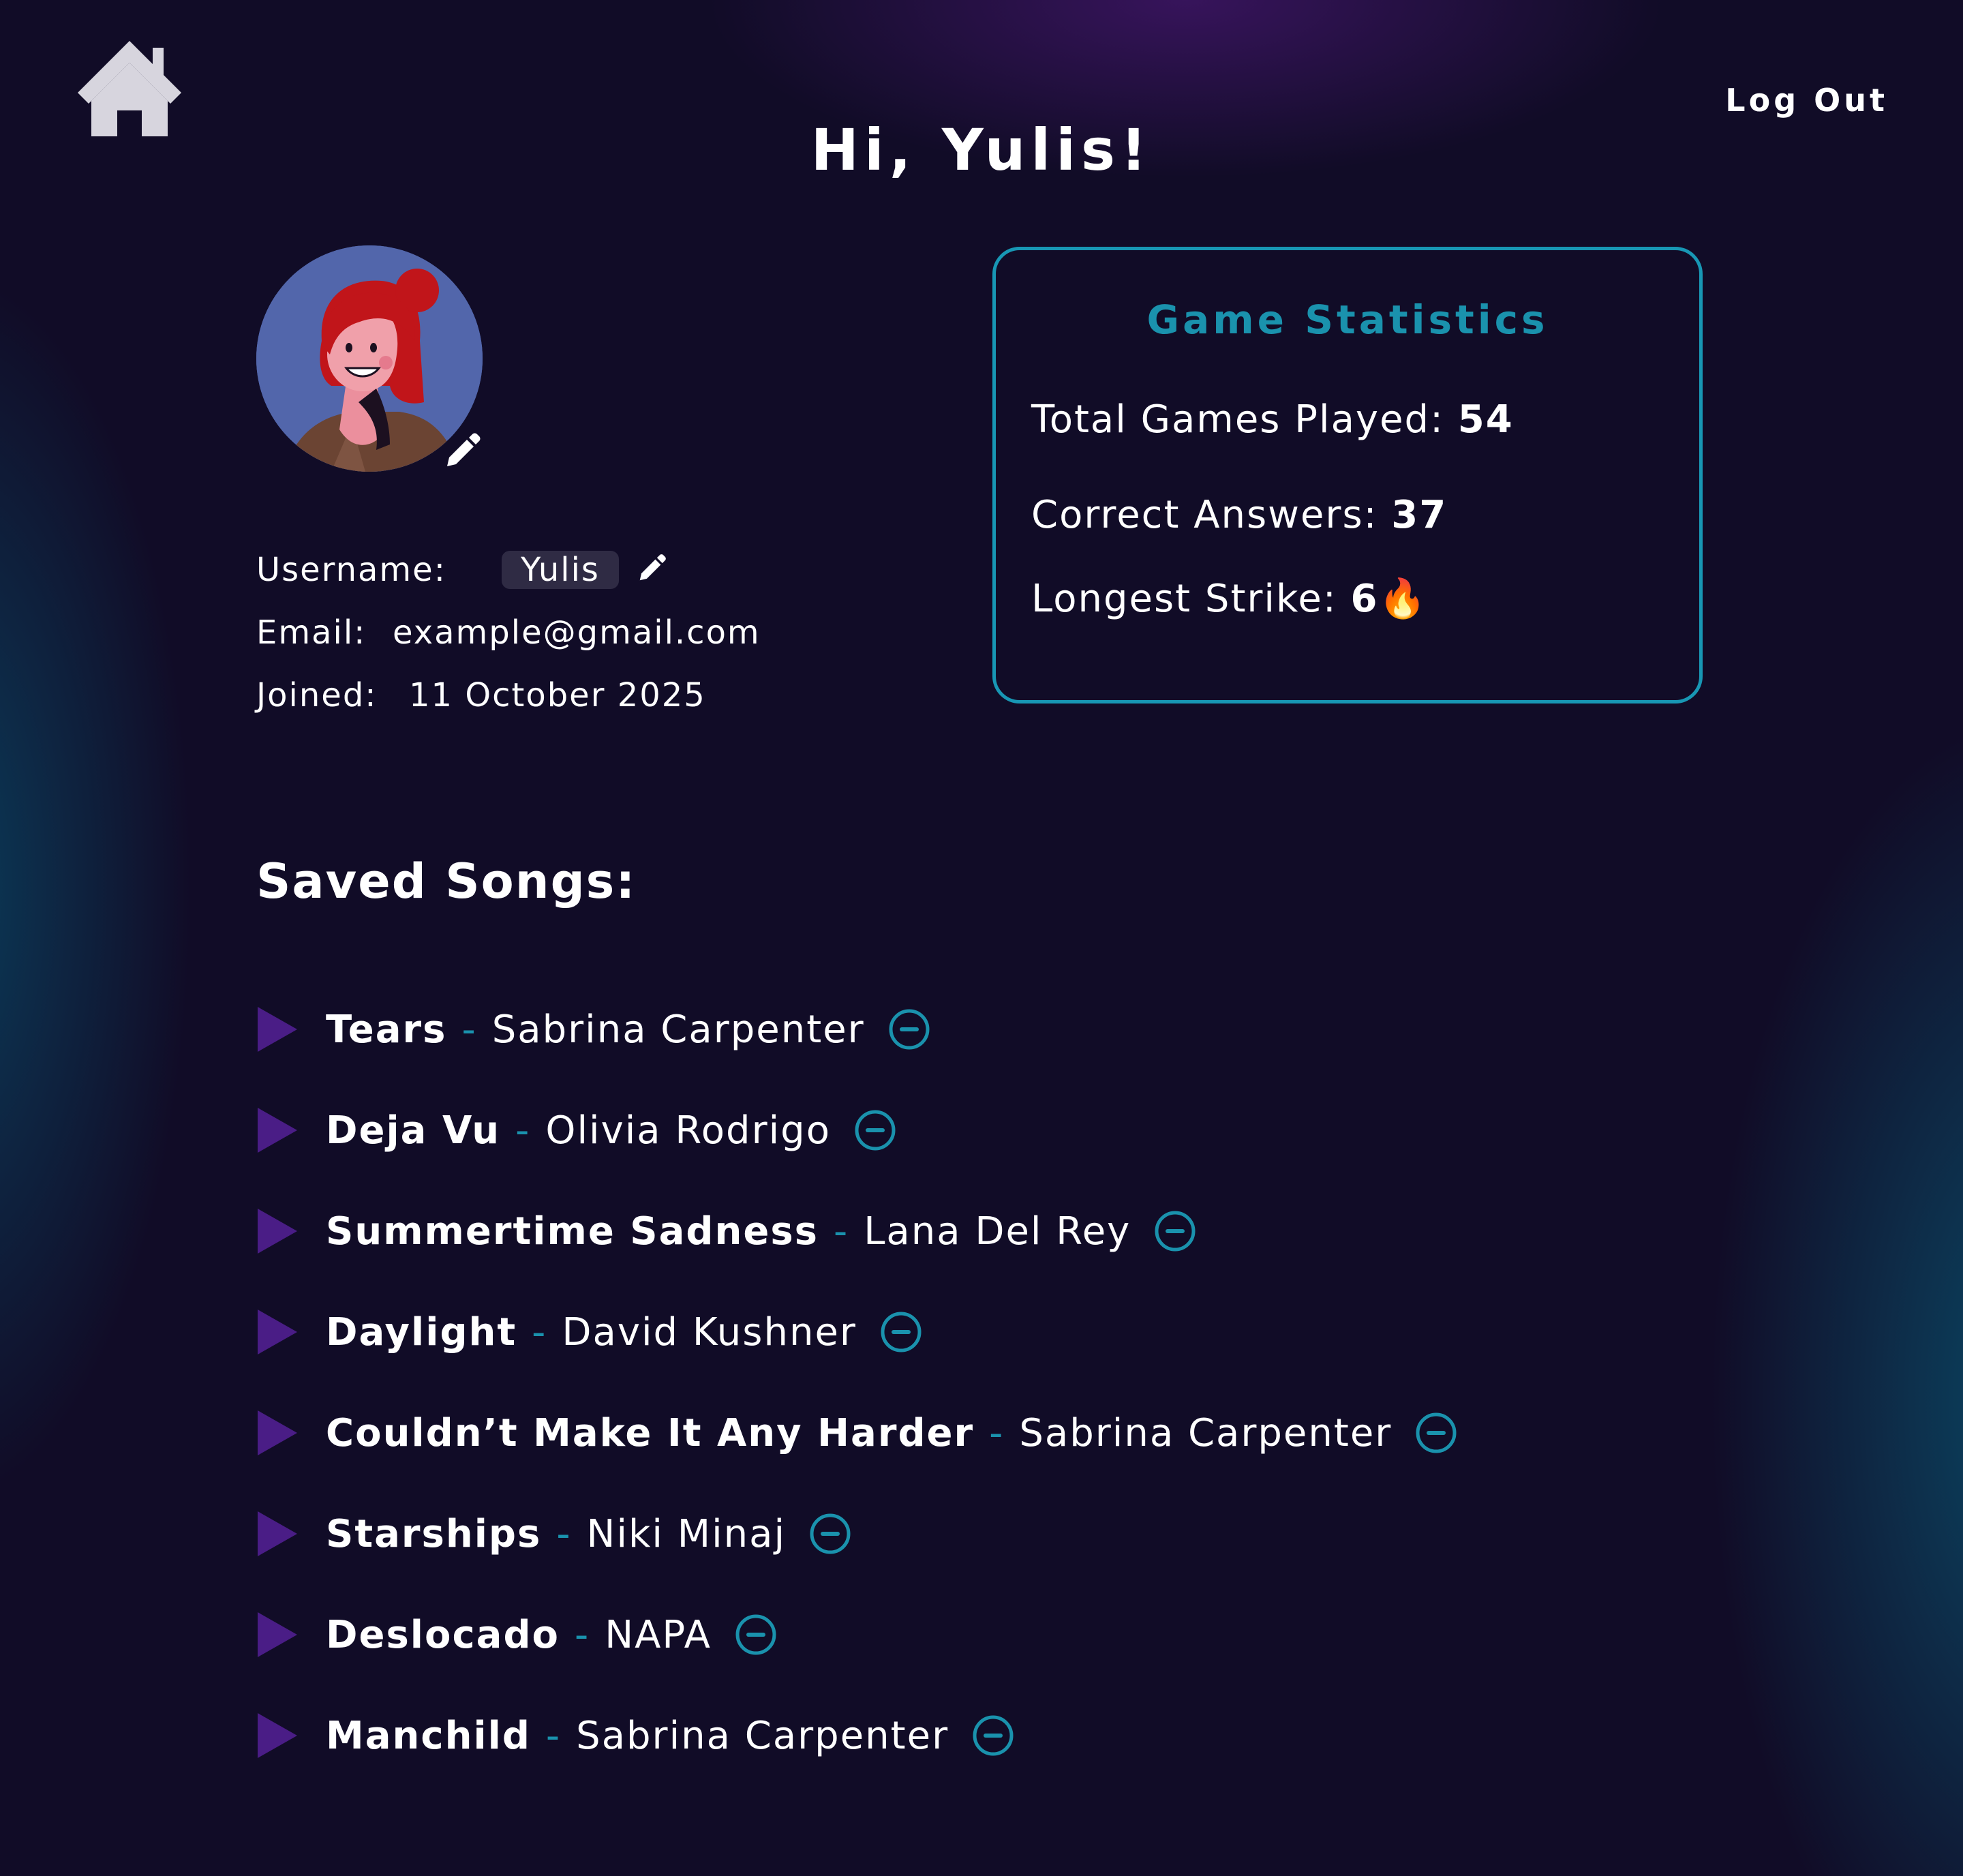  Describe the element at coordinates (1403, 599) in the screenshot. I see `fire-icon: 🔥` at that location.